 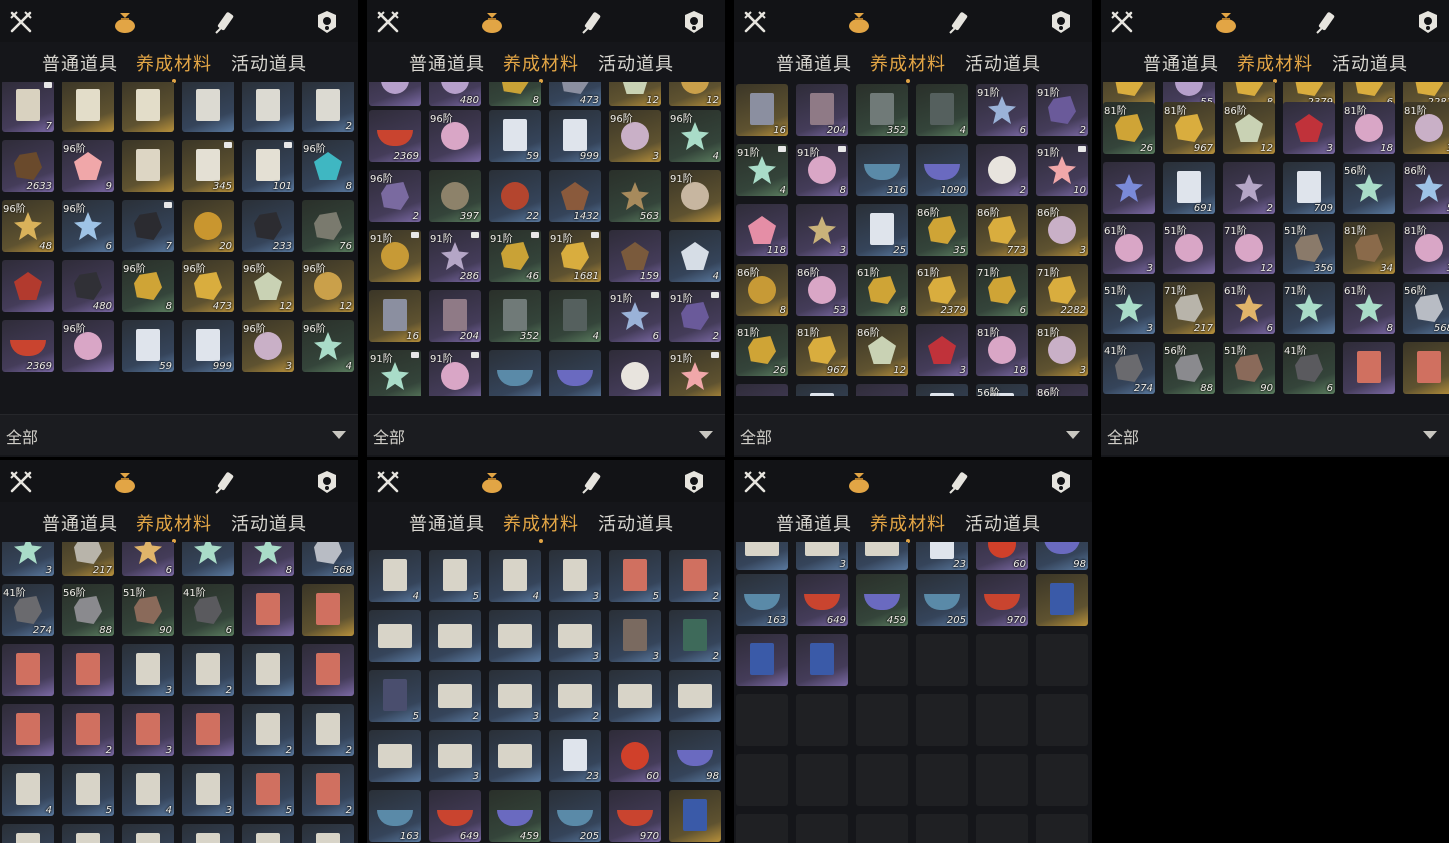 I want to click on item-slot: 459, so click(x=882, y=600).